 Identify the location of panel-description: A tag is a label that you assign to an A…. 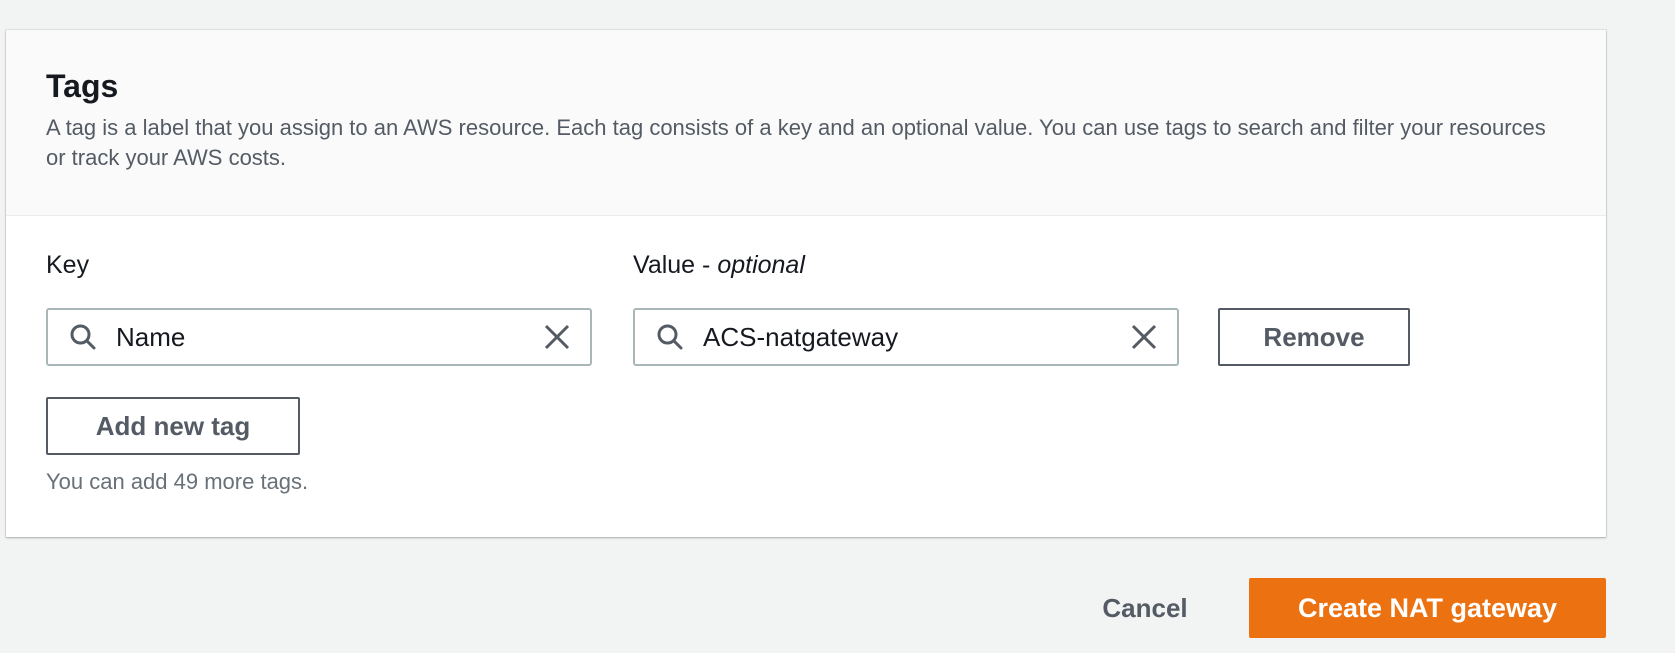
(796, 142).